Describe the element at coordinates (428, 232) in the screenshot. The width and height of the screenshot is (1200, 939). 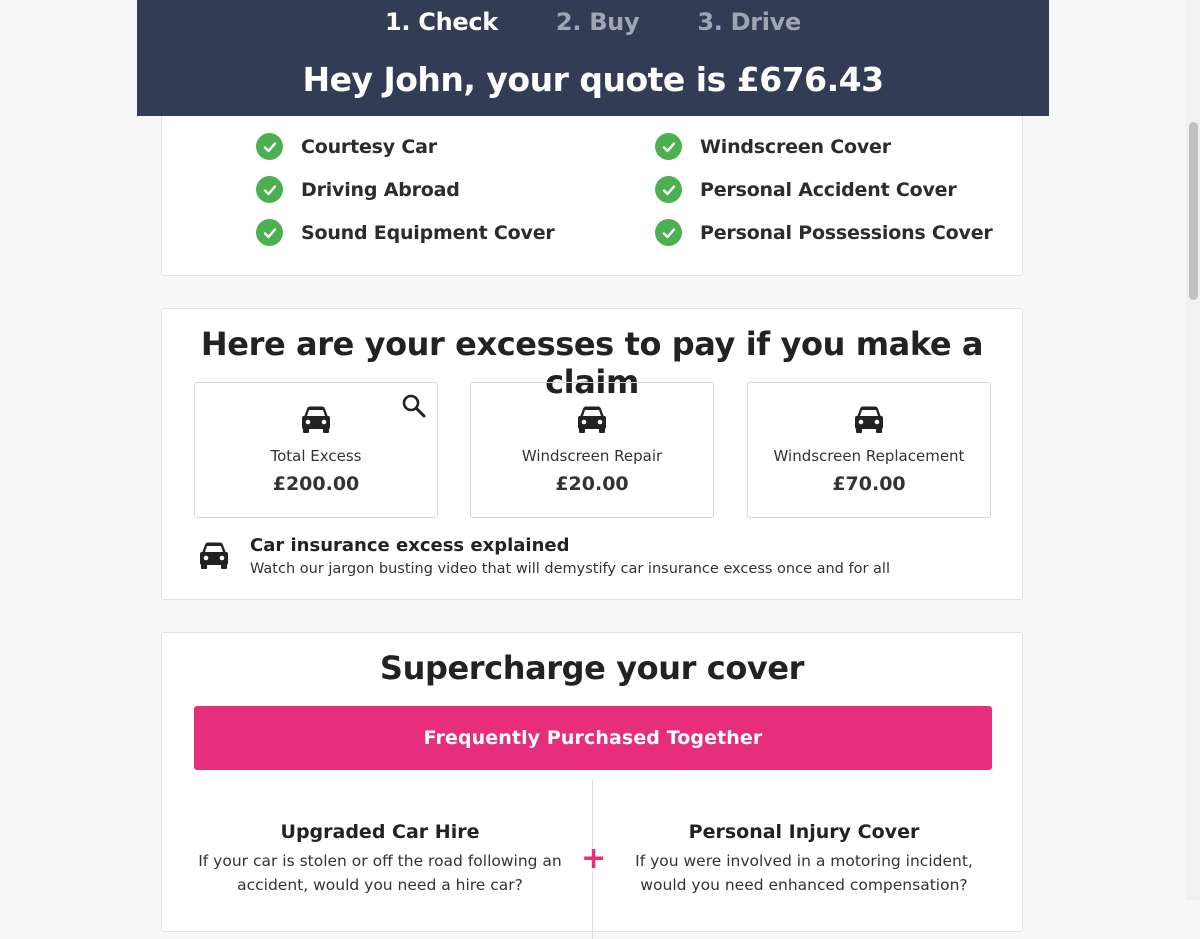
I see `feature-label: Sound Equipment Cover` at that location.